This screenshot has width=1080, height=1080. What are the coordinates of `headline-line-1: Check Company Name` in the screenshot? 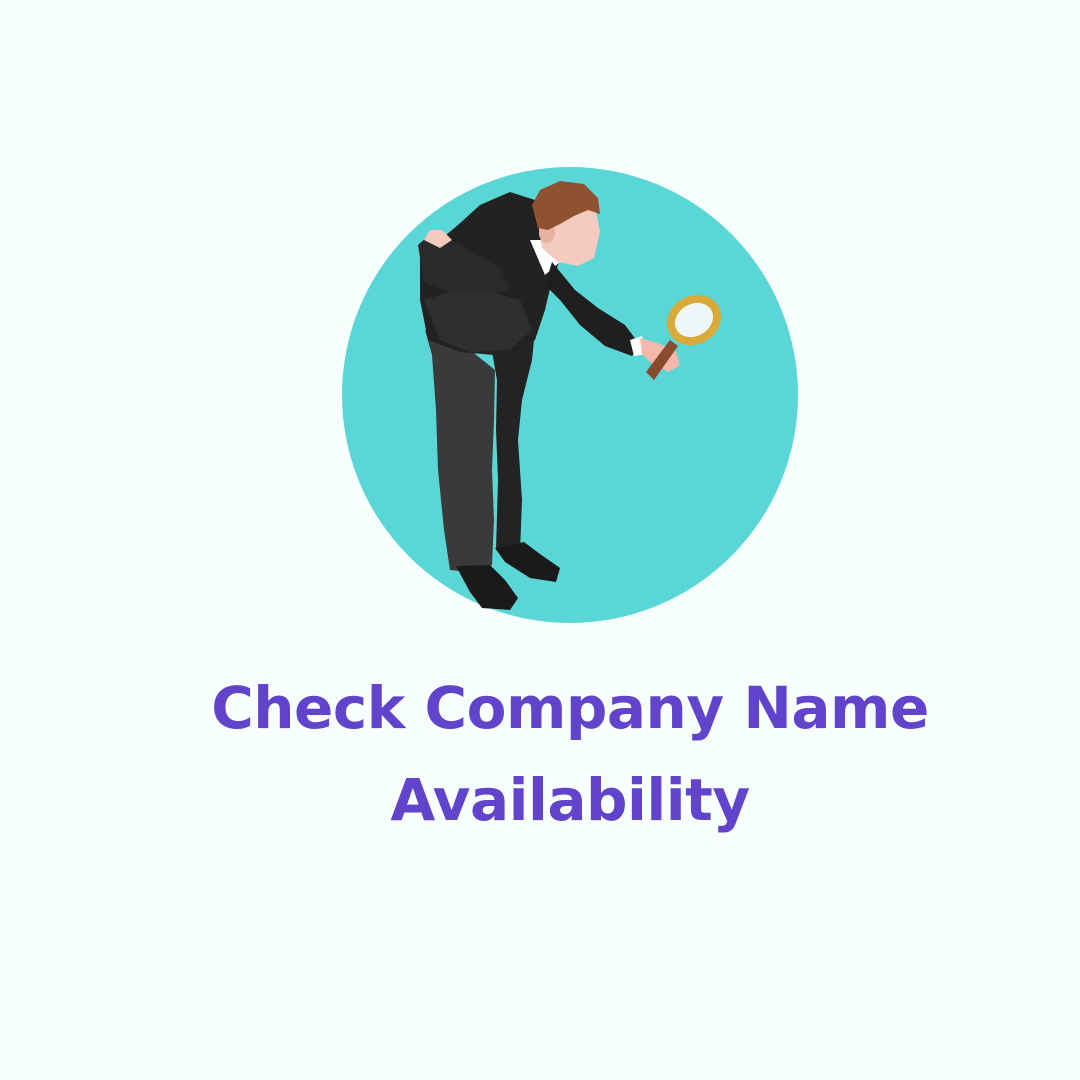 It's located at (570, 708).